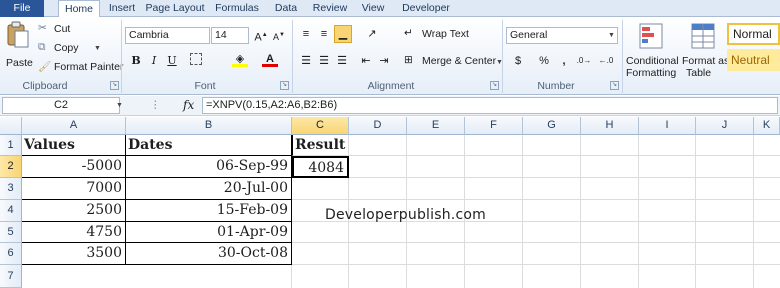 This screenshot has width=780, height=288. What do you see at coordinates (11, 126) in the screenshot?
I see `select-all-corner` at bounding box center [11, 126].